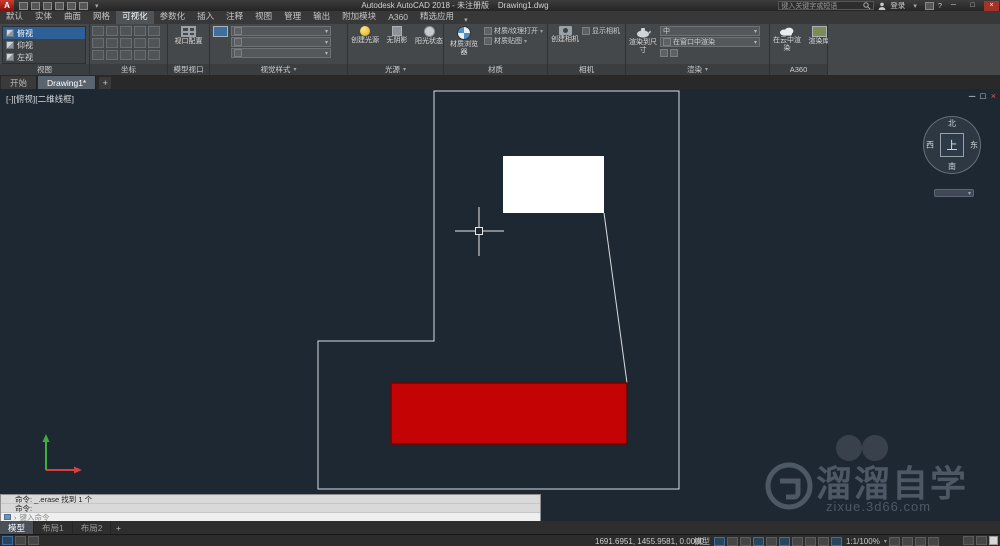  I want to click on white-rectangle, so click(553, 184).